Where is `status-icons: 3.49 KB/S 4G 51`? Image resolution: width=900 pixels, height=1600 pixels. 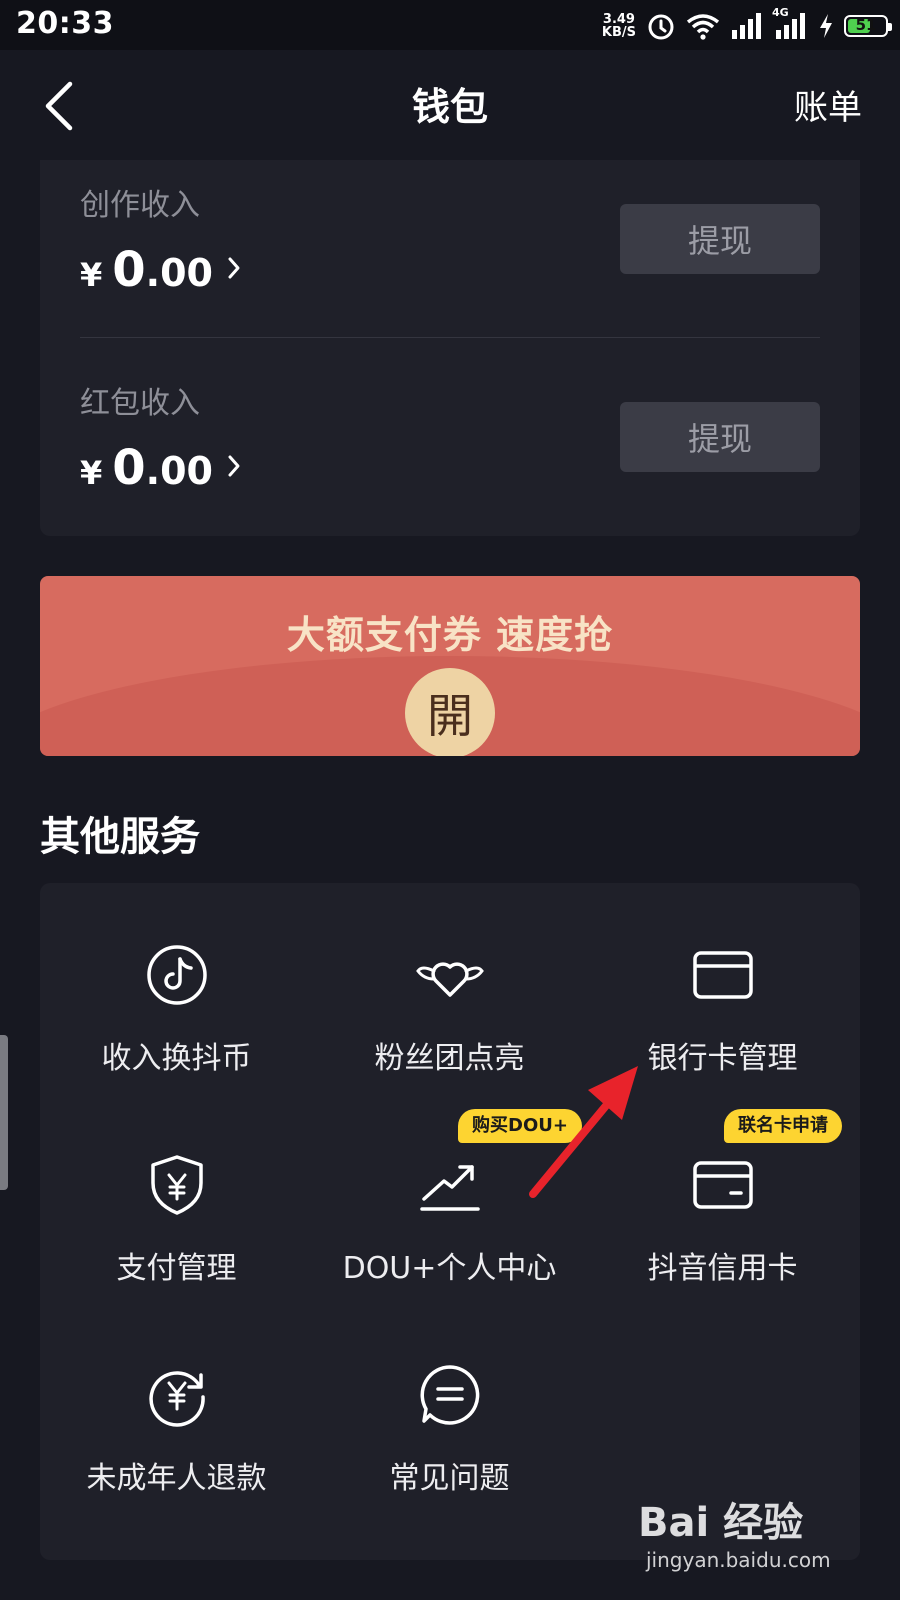
status-icons: 3.49 KB/S 4G 51 is located at coordinates (747, 25).